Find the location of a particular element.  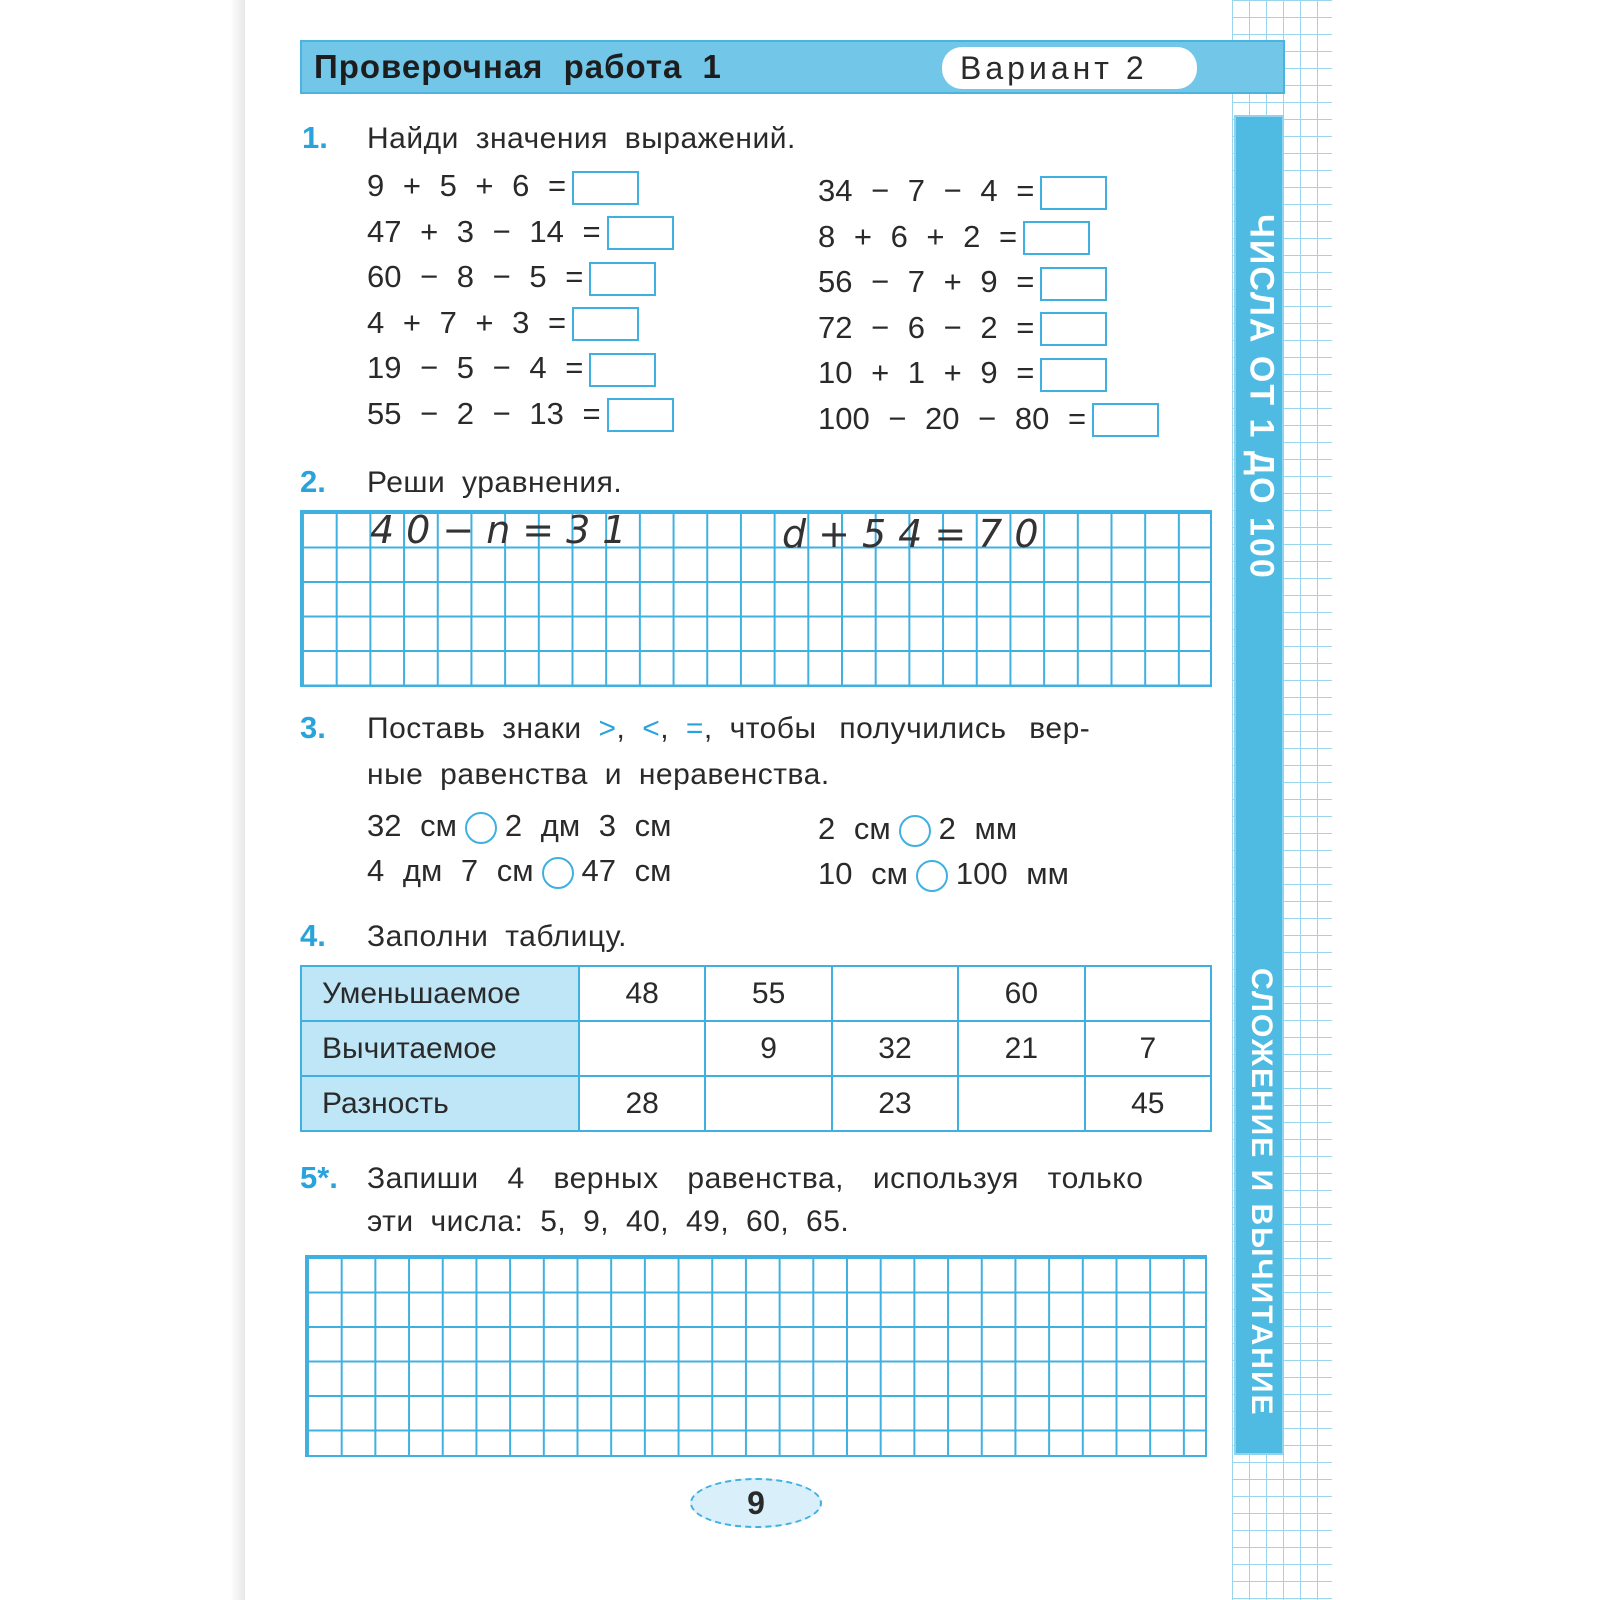

sign-less: < is located at coordinates (651, 728).